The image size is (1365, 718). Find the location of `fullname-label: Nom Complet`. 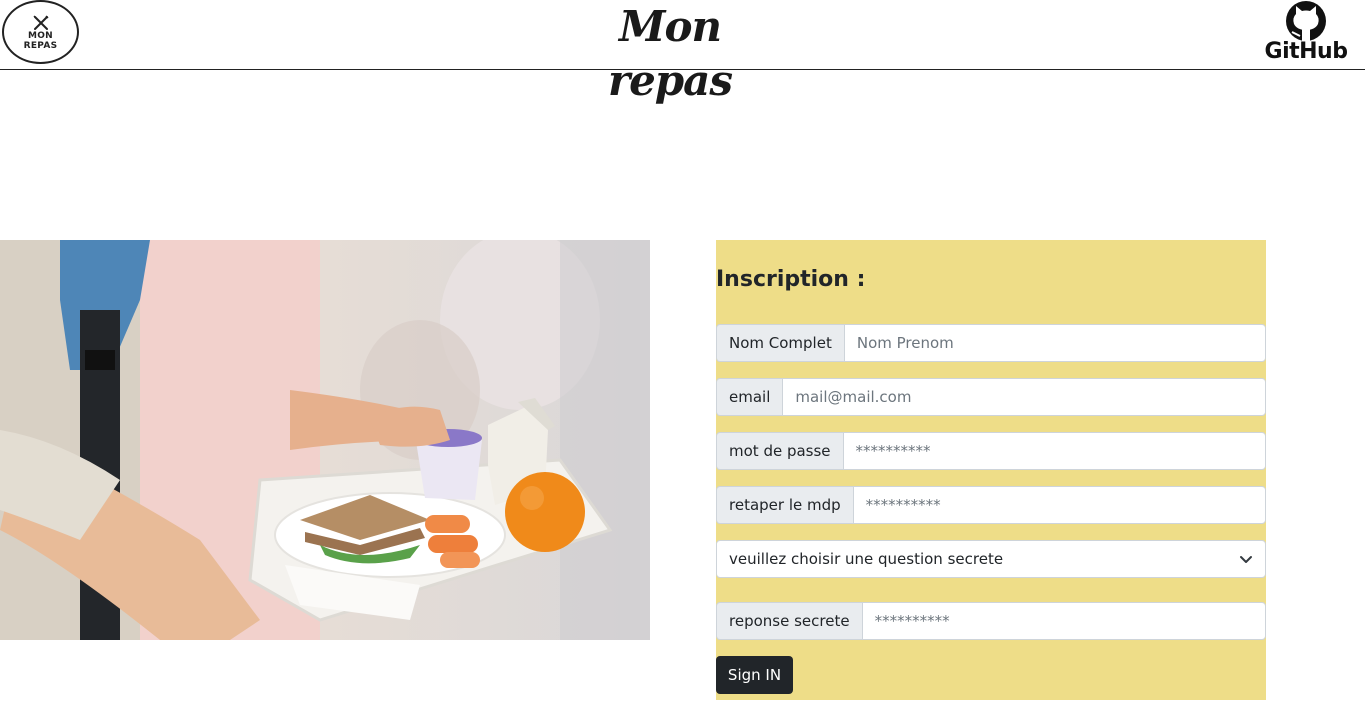

fullname-label: Nom Complet is located at coordinates (780, 343).